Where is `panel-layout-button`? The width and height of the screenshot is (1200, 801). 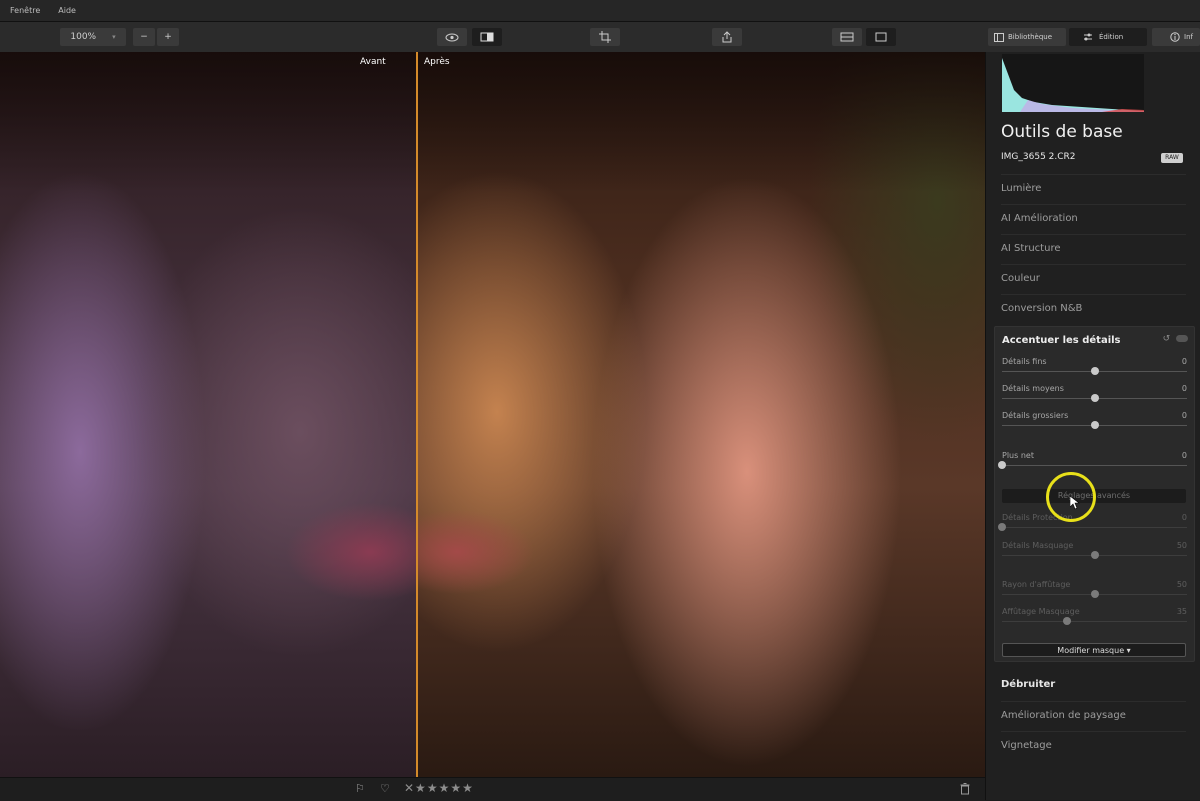 panel-layout-button is located at coordinates (847, 37).